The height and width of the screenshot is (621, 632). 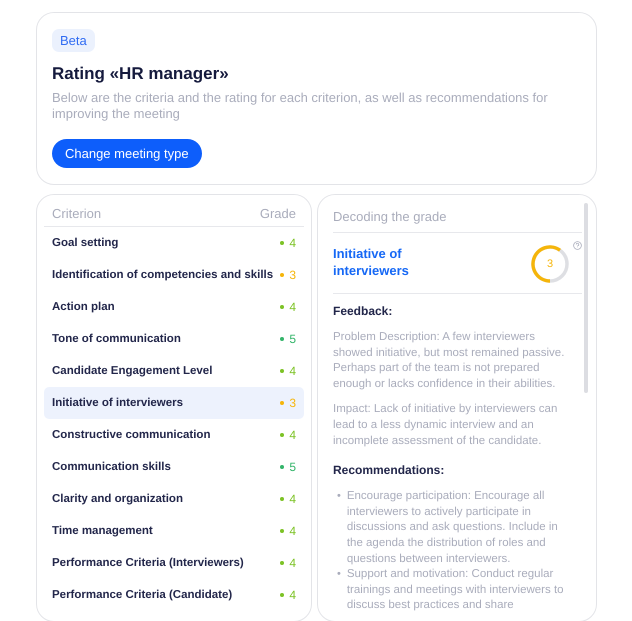 I want to click on criterion-name: Candidate Engagement Level, so click(x=132, y=371).